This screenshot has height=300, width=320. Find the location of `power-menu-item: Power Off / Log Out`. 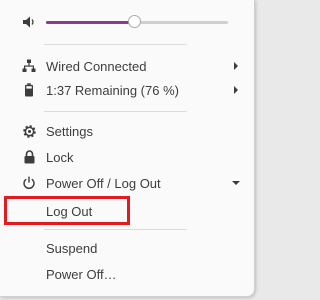

power-menu-item: Power Off / Log Out is located at coordinates (127, 183).